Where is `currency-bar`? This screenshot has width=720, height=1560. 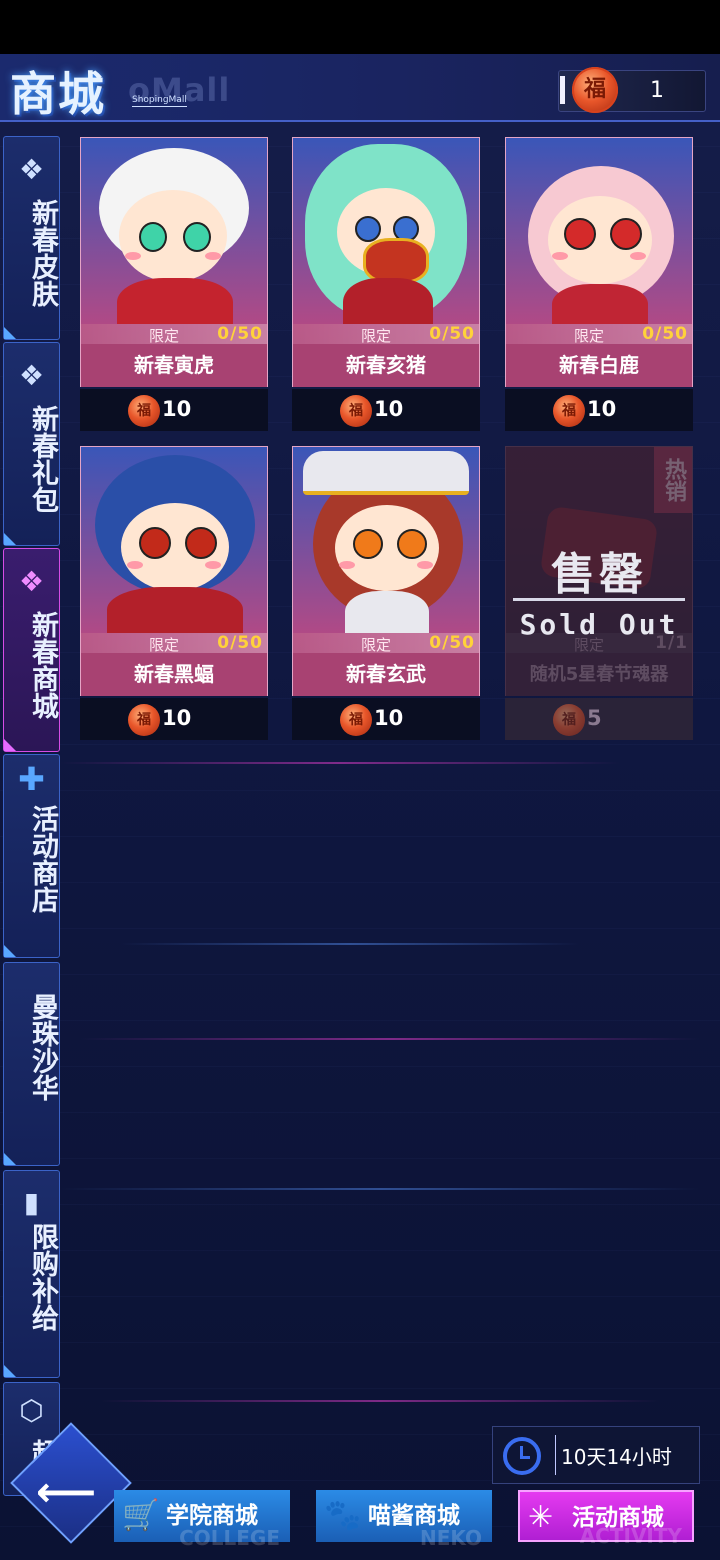
currency-bar is located at coordinates (562, 90).